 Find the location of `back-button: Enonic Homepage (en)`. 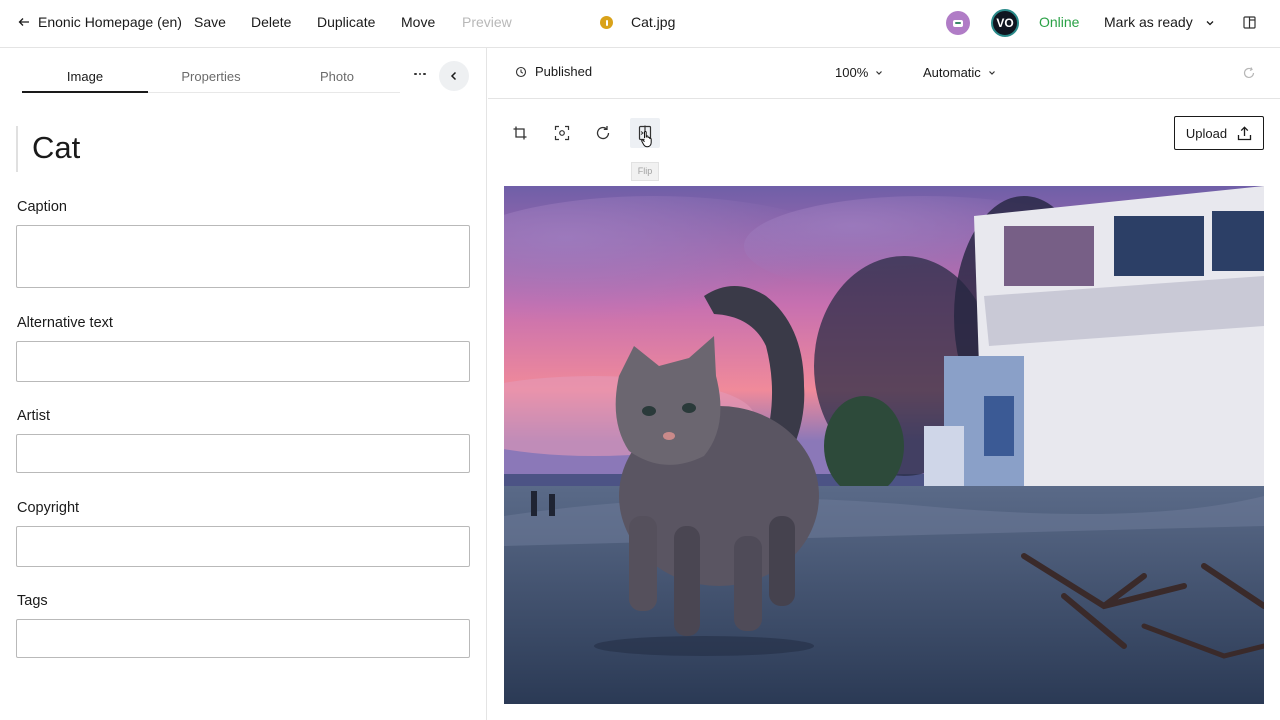

back-button: Enonic Homepage (en) is located at coordinates (100, 22).